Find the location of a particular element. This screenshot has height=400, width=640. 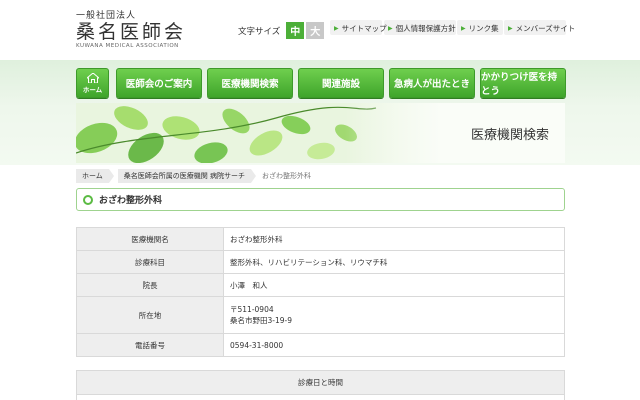

breadcrumb-home-link: ホーム is located at coordinates (92, 176).